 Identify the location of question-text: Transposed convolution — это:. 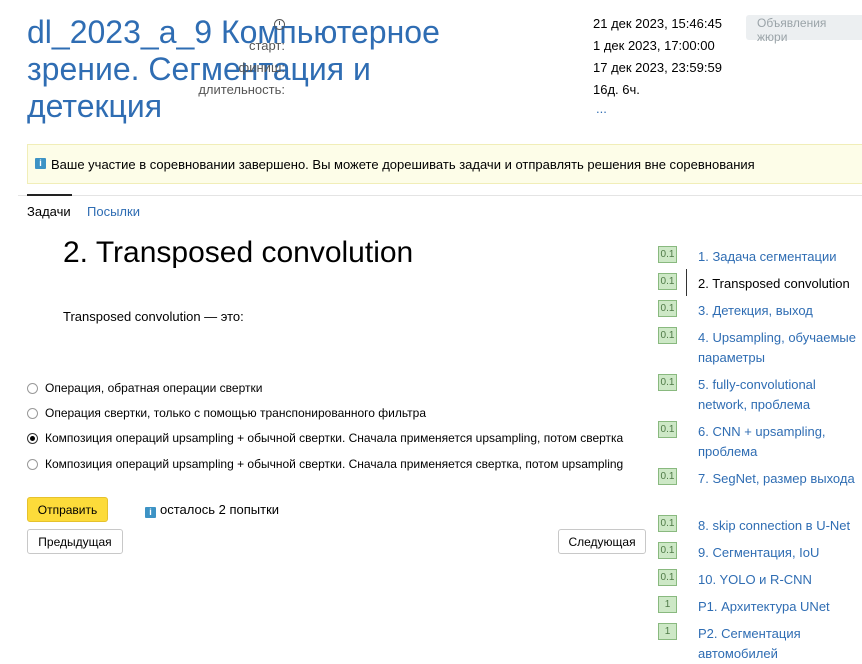
(153, 316).